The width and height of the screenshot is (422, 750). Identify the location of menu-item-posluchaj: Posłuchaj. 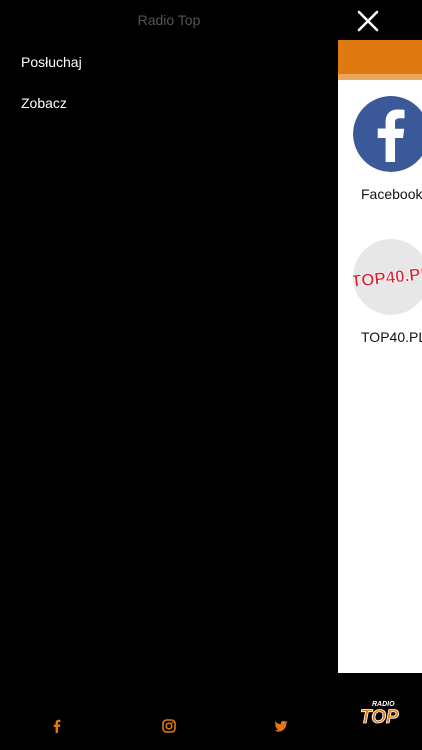
(51, 62).